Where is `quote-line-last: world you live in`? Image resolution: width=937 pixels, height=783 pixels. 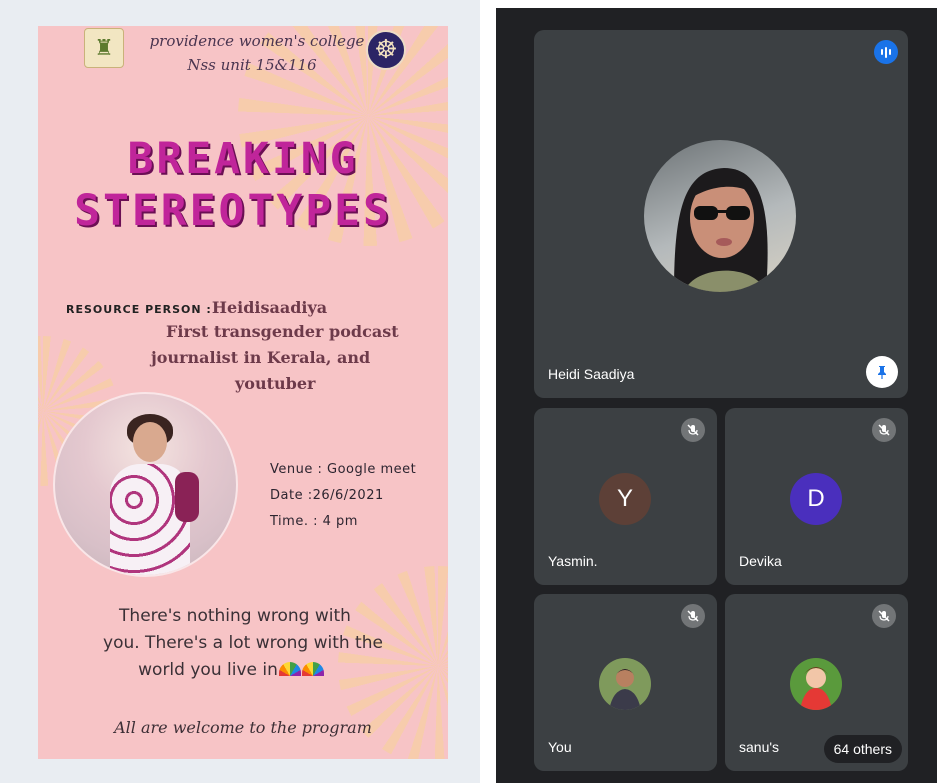 quote-line-last: world you live in is located at coordinates (237, 670).